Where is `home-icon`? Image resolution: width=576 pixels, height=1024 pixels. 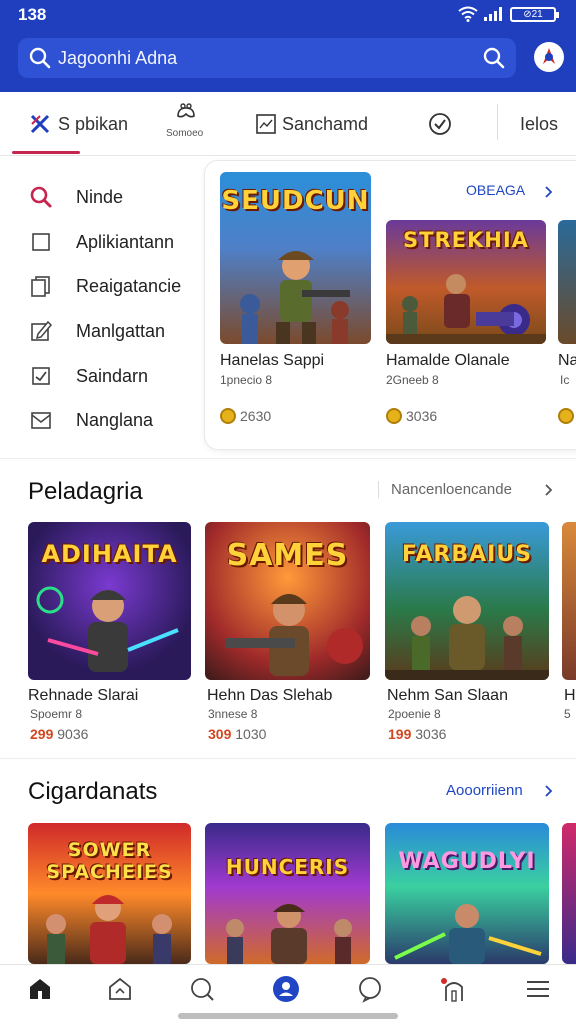 home-icon is located at coordinates (40, 989).